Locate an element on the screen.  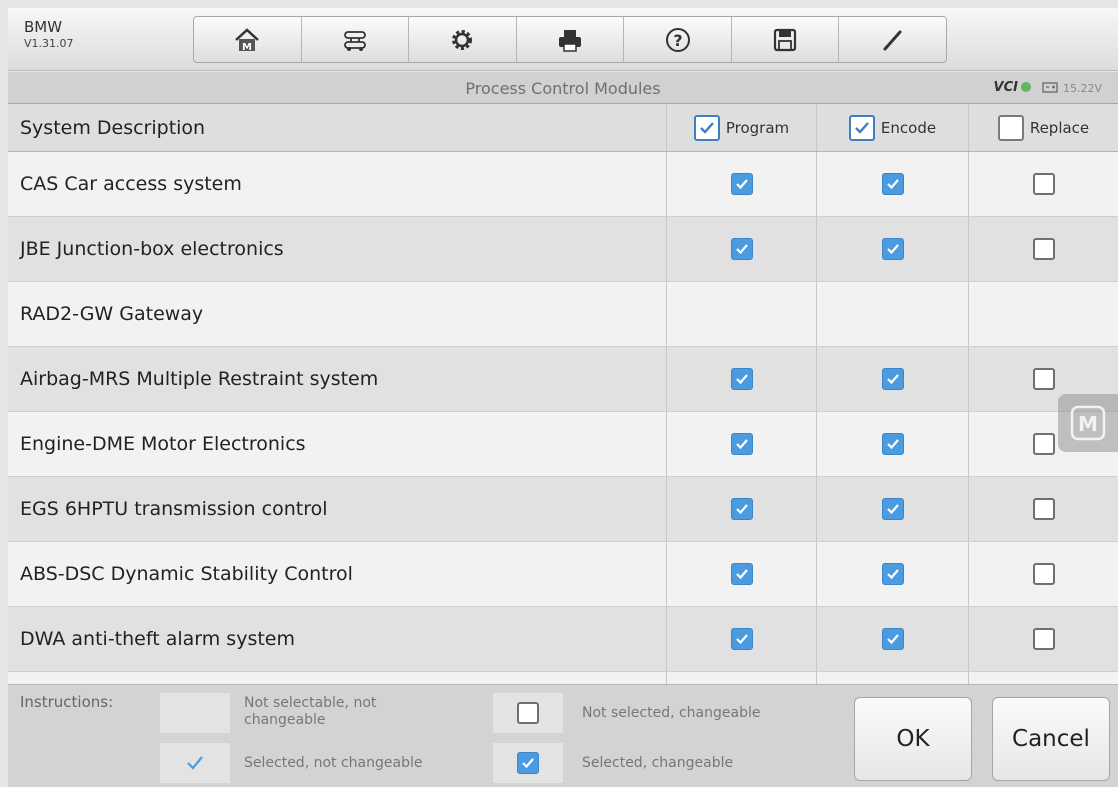
table-row: Airbag-MRS Multiple Restraint system is located at coordinates (563, 379).